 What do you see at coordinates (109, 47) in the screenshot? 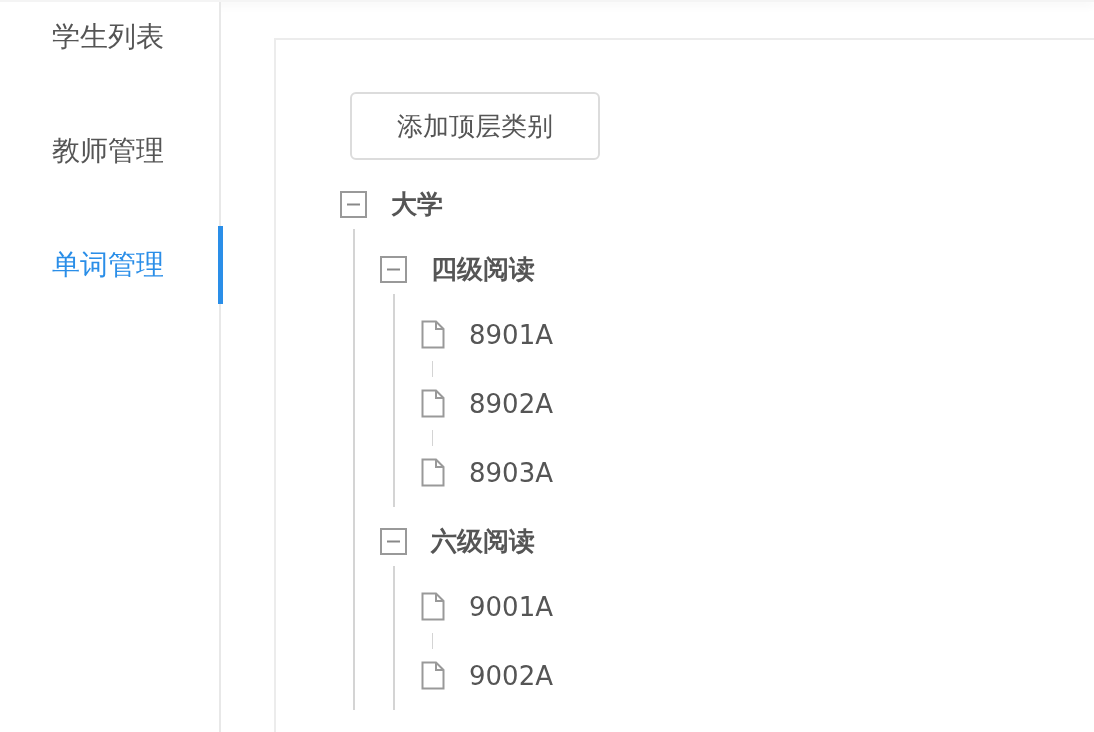
I see `sidebar-item: 学生列表` at bounding box center [109, 47].